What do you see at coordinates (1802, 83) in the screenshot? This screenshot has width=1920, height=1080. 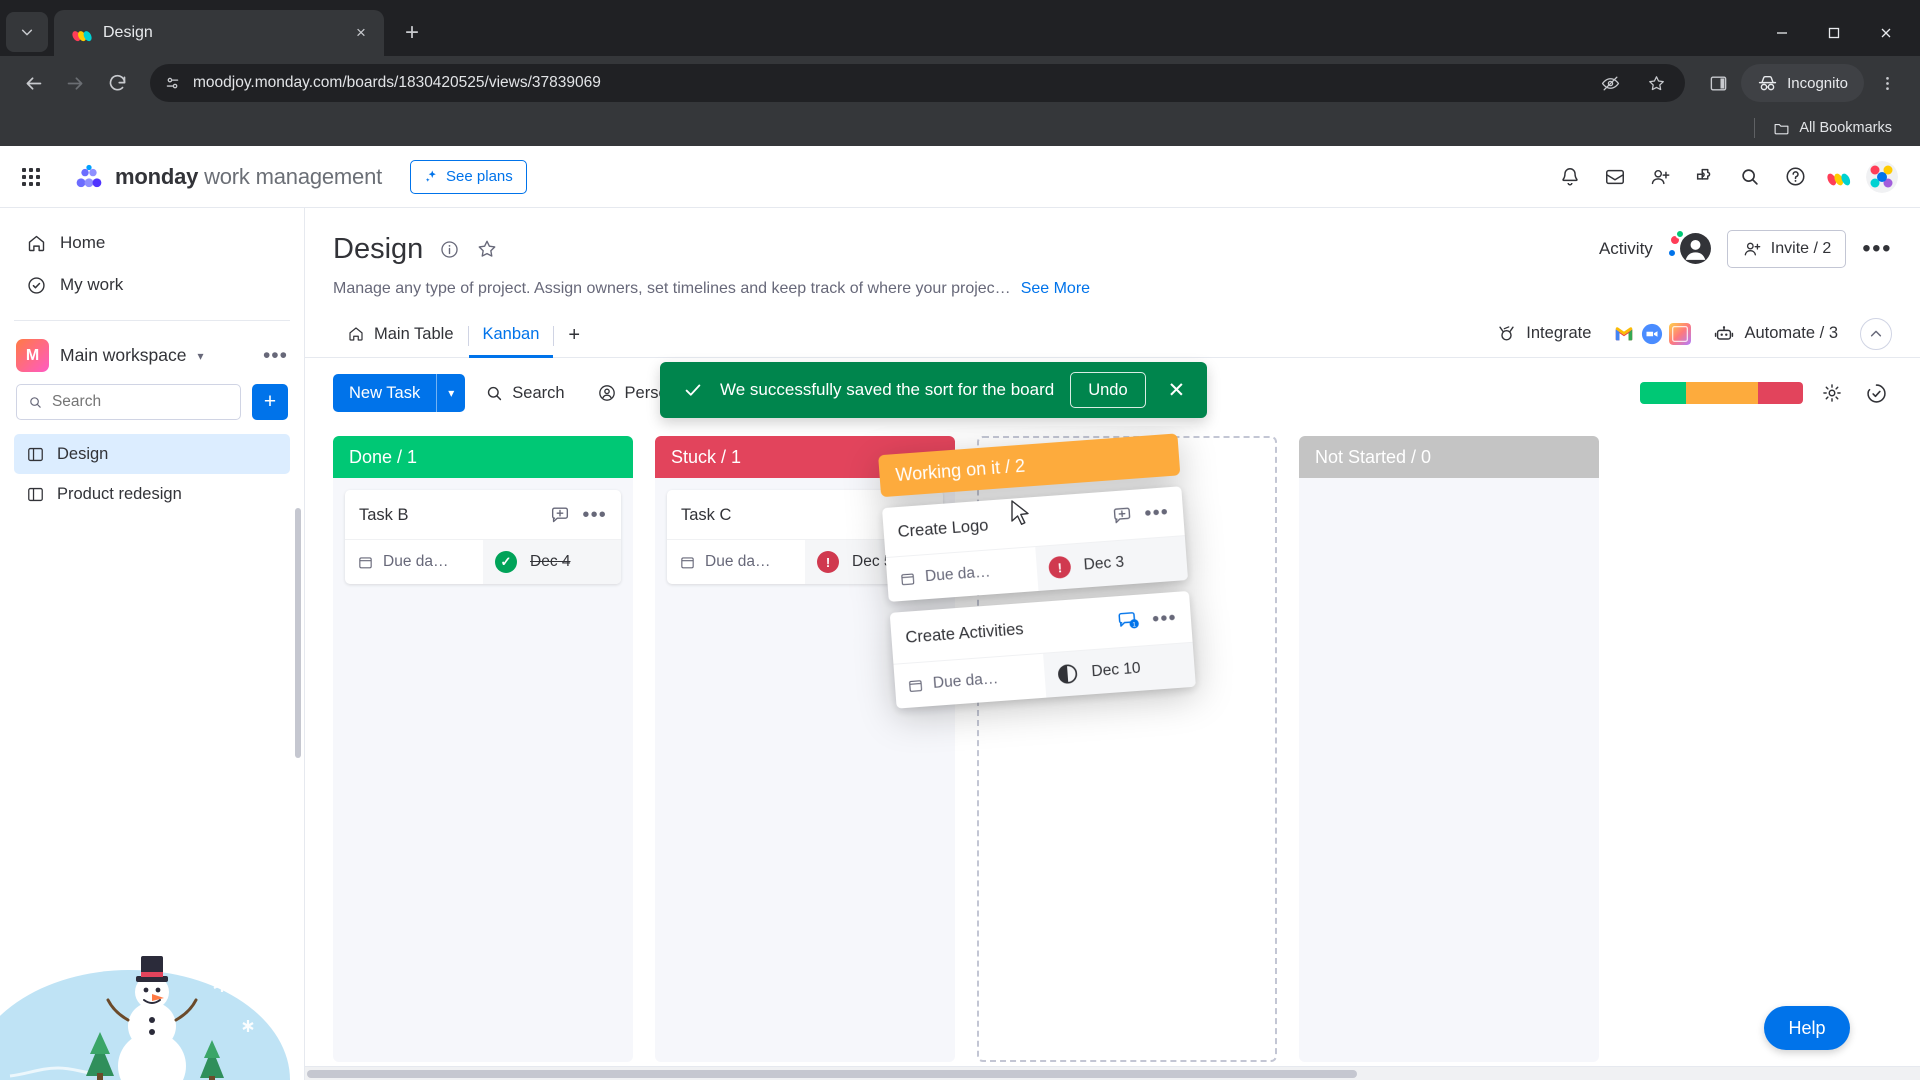 I see `incognito-indicator: Incognito` at bounding box center [1802, 83].